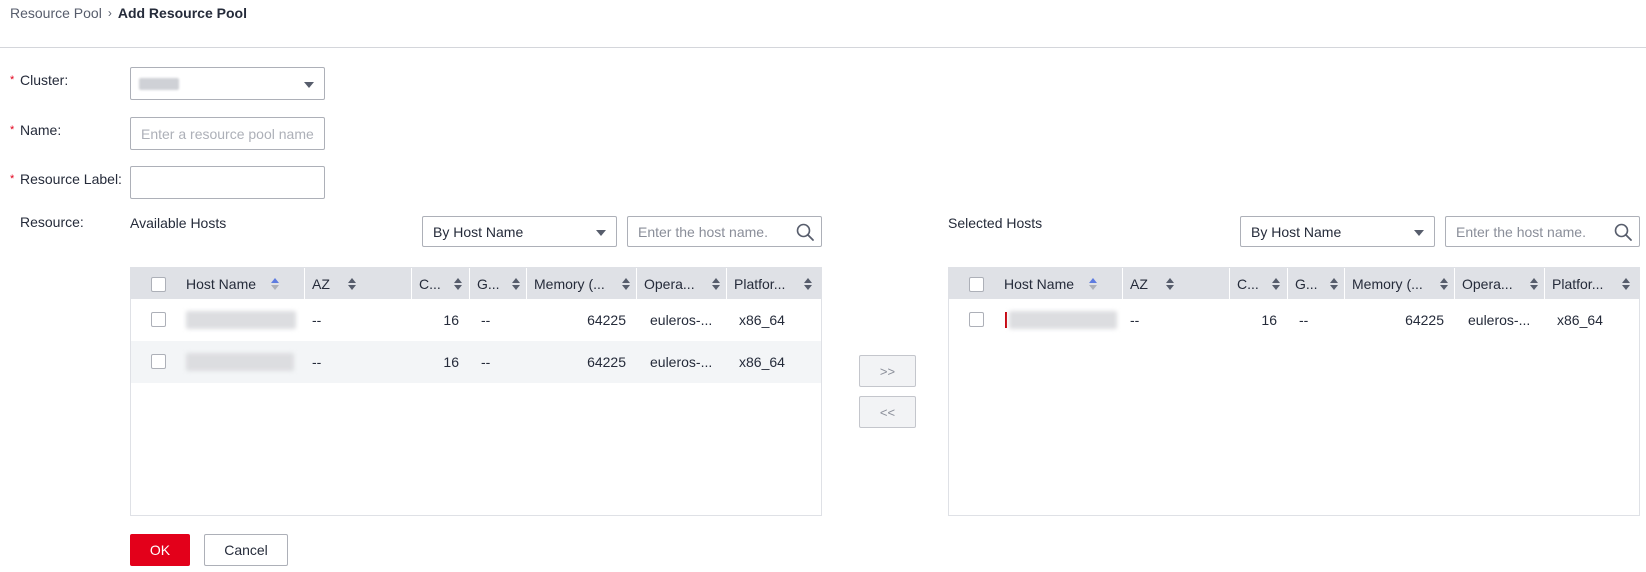 The height and width of the screenshot is (572, 1646). Describe the element at coordinates (823, 47) in the screenshot. I see `header-divider` at that location.